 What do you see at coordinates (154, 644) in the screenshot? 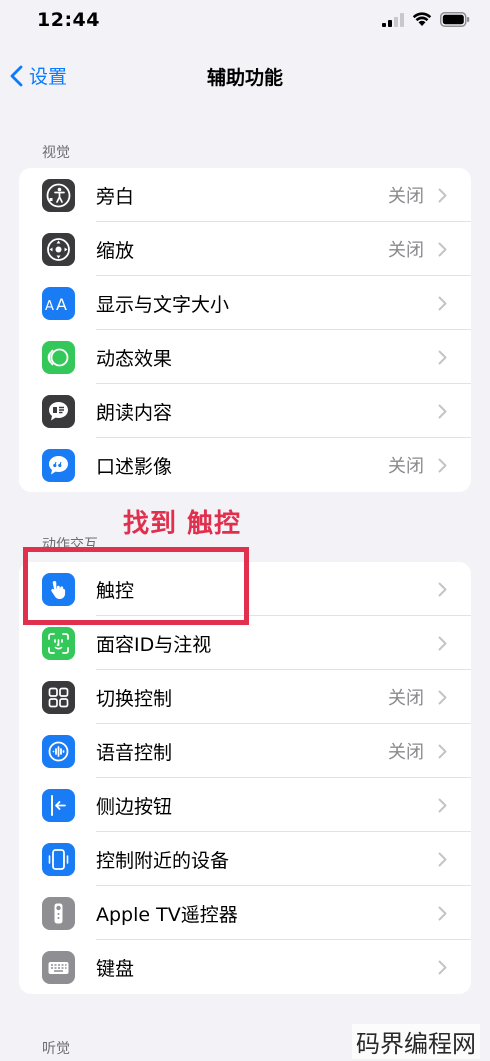
I see `settings-row-label: 面容ID与注视` at bounding box center [154, 644].